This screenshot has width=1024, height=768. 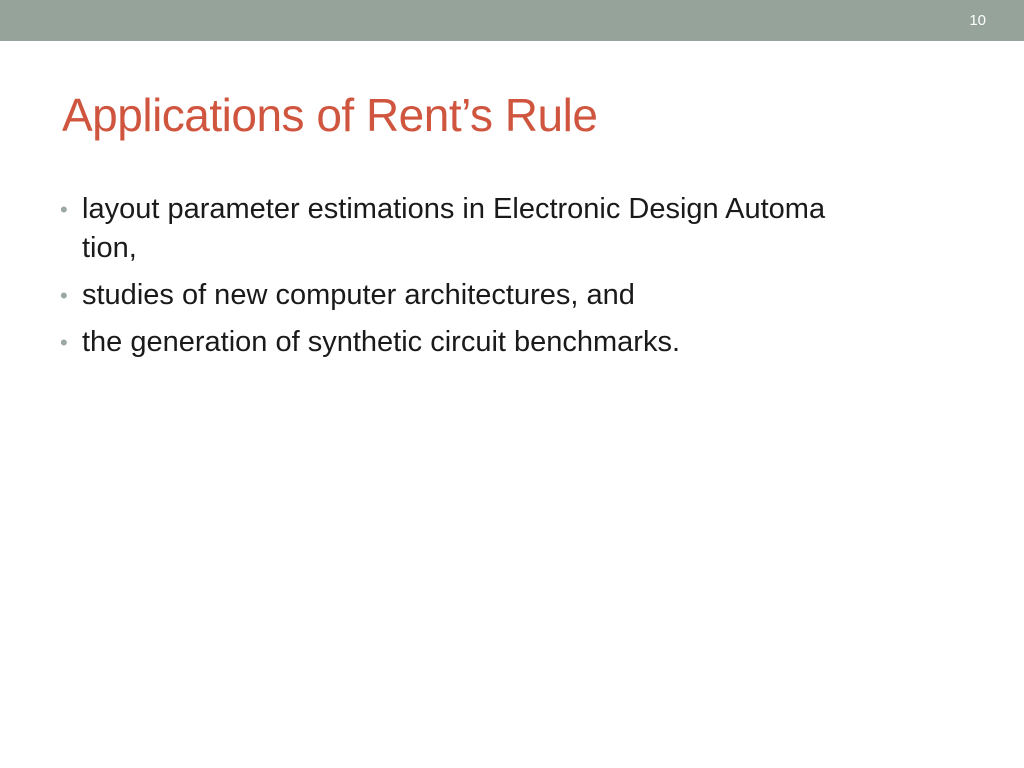 I want to click on bullet-text-line: tion,, so click(x=109, y=248).